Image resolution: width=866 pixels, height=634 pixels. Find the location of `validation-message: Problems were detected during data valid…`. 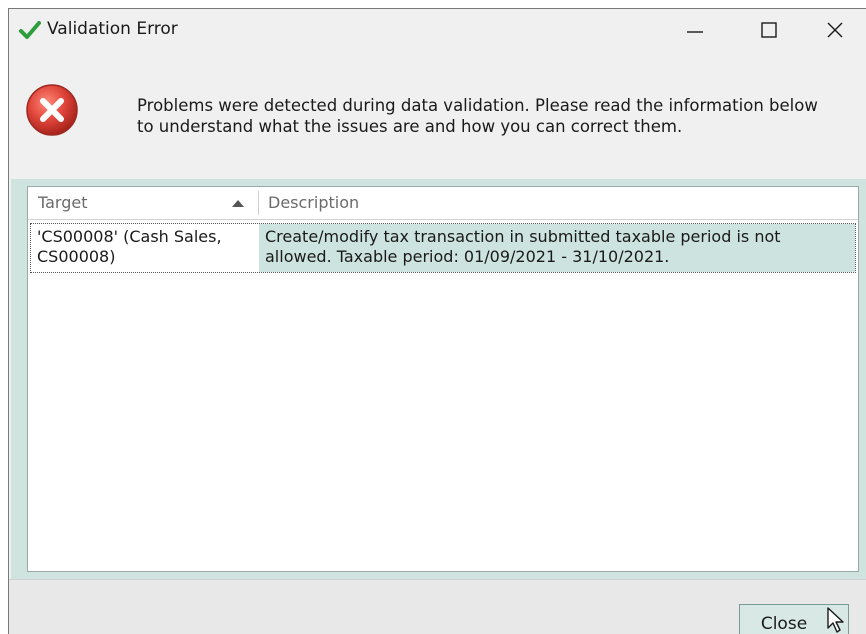

validation-message: Problems were detected during data valid… is located at coordinates (477, 116).